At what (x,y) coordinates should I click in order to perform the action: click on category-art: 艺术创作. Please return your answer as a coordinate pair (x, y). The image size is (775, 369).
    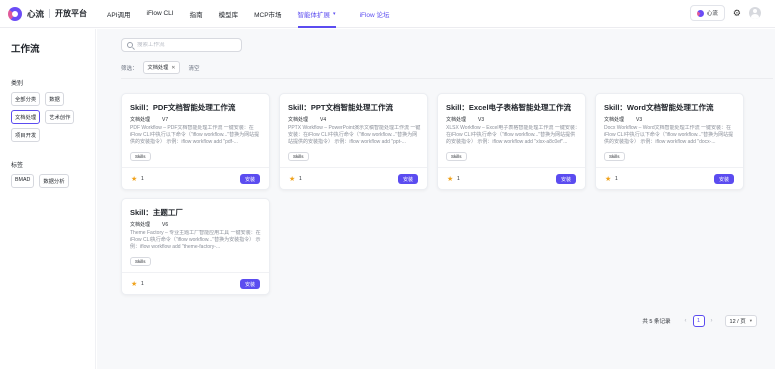
    Looking at the image, I should click on (60, 117).